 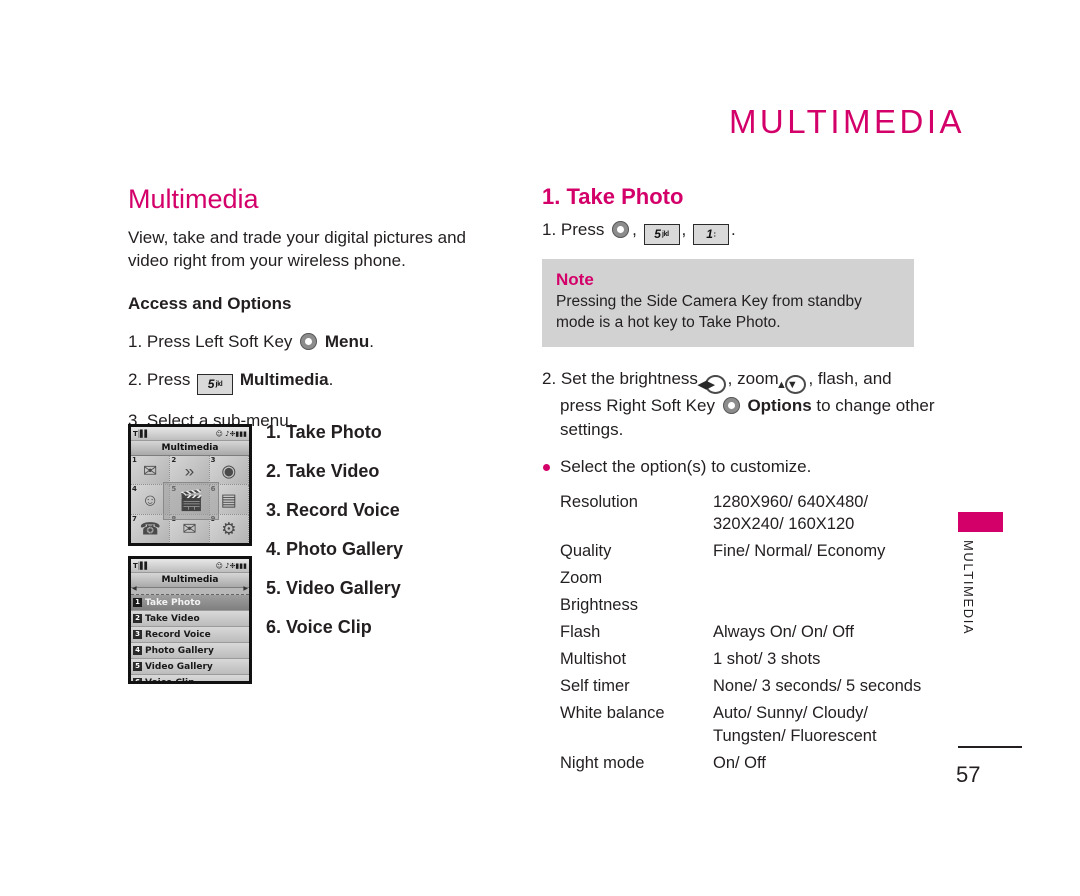 What do you see at coordinates (323, 471) in the screenshot?
I see `submenu-item-take-video: 2. Take Video` at bounding box center [323, 471].